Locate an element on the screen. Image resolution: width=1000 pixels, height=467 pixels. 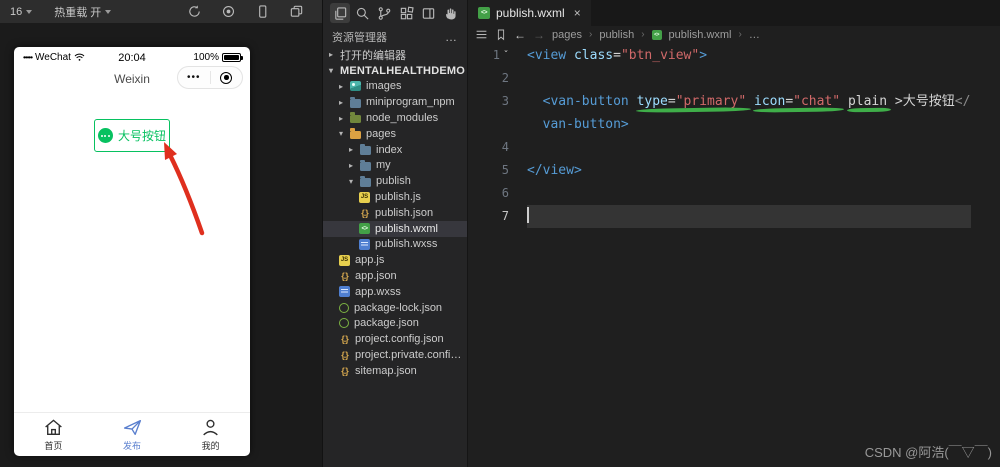
hot-reload-toggle: 热重载 开 is located at coordinates (83, 12).